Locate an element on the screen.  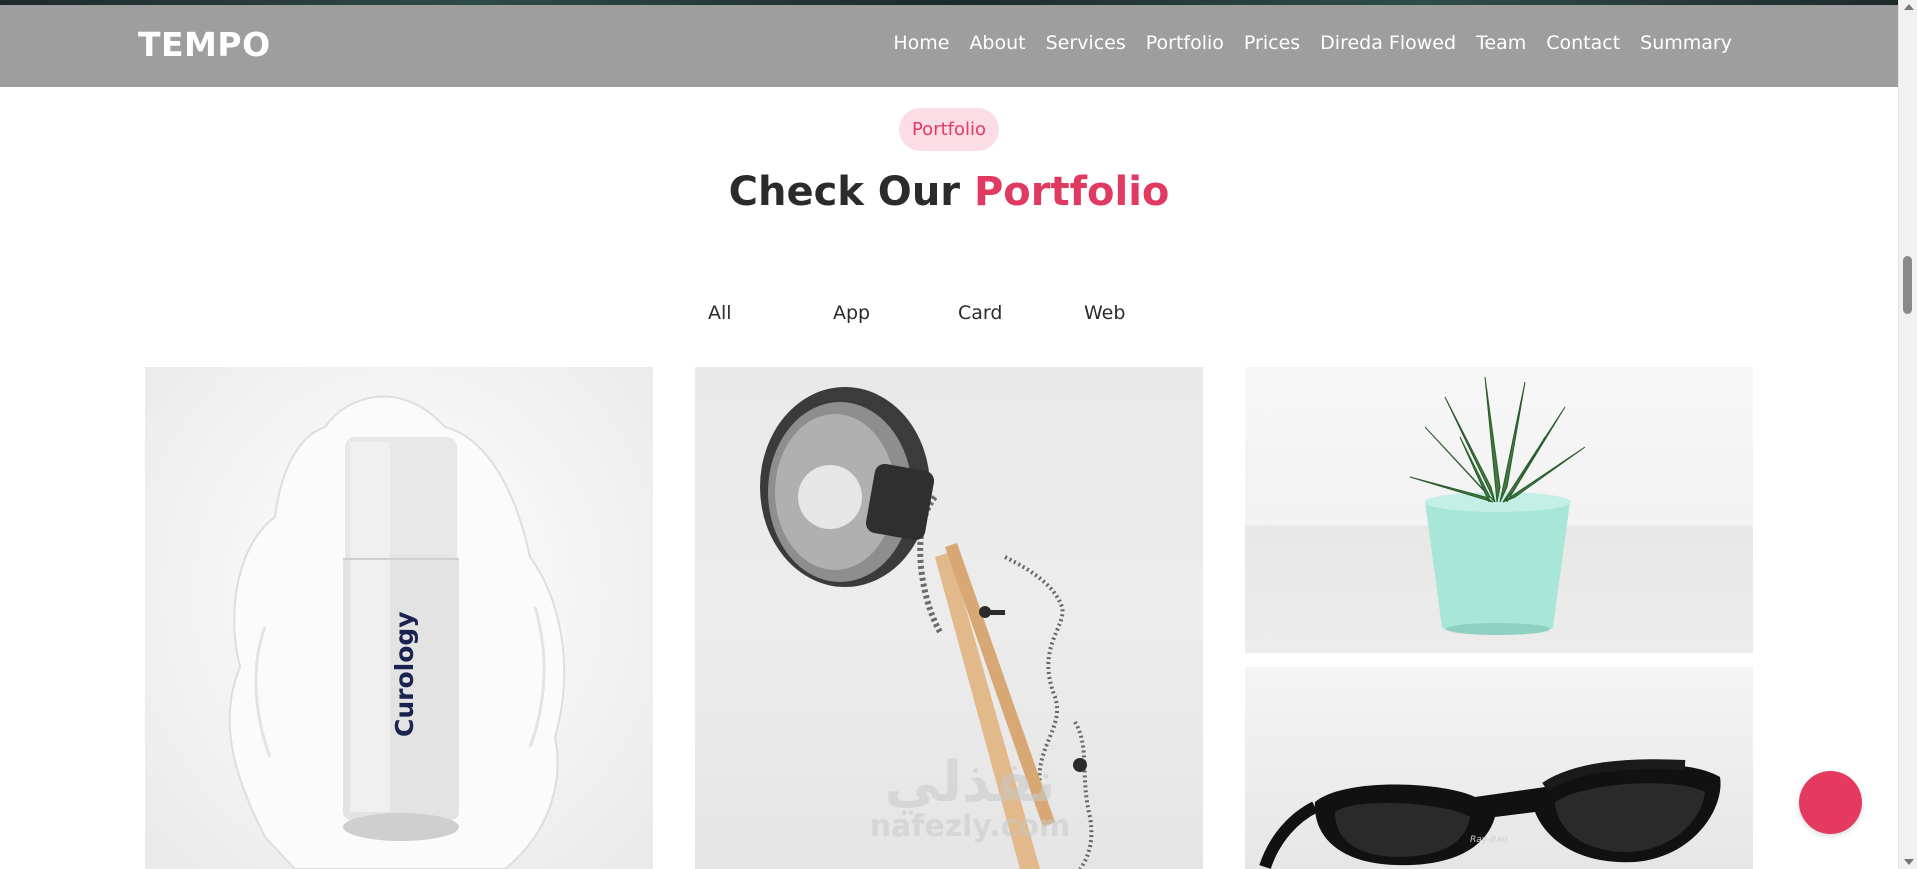
heading-text: Check Our is located at coordinates (851, 192).